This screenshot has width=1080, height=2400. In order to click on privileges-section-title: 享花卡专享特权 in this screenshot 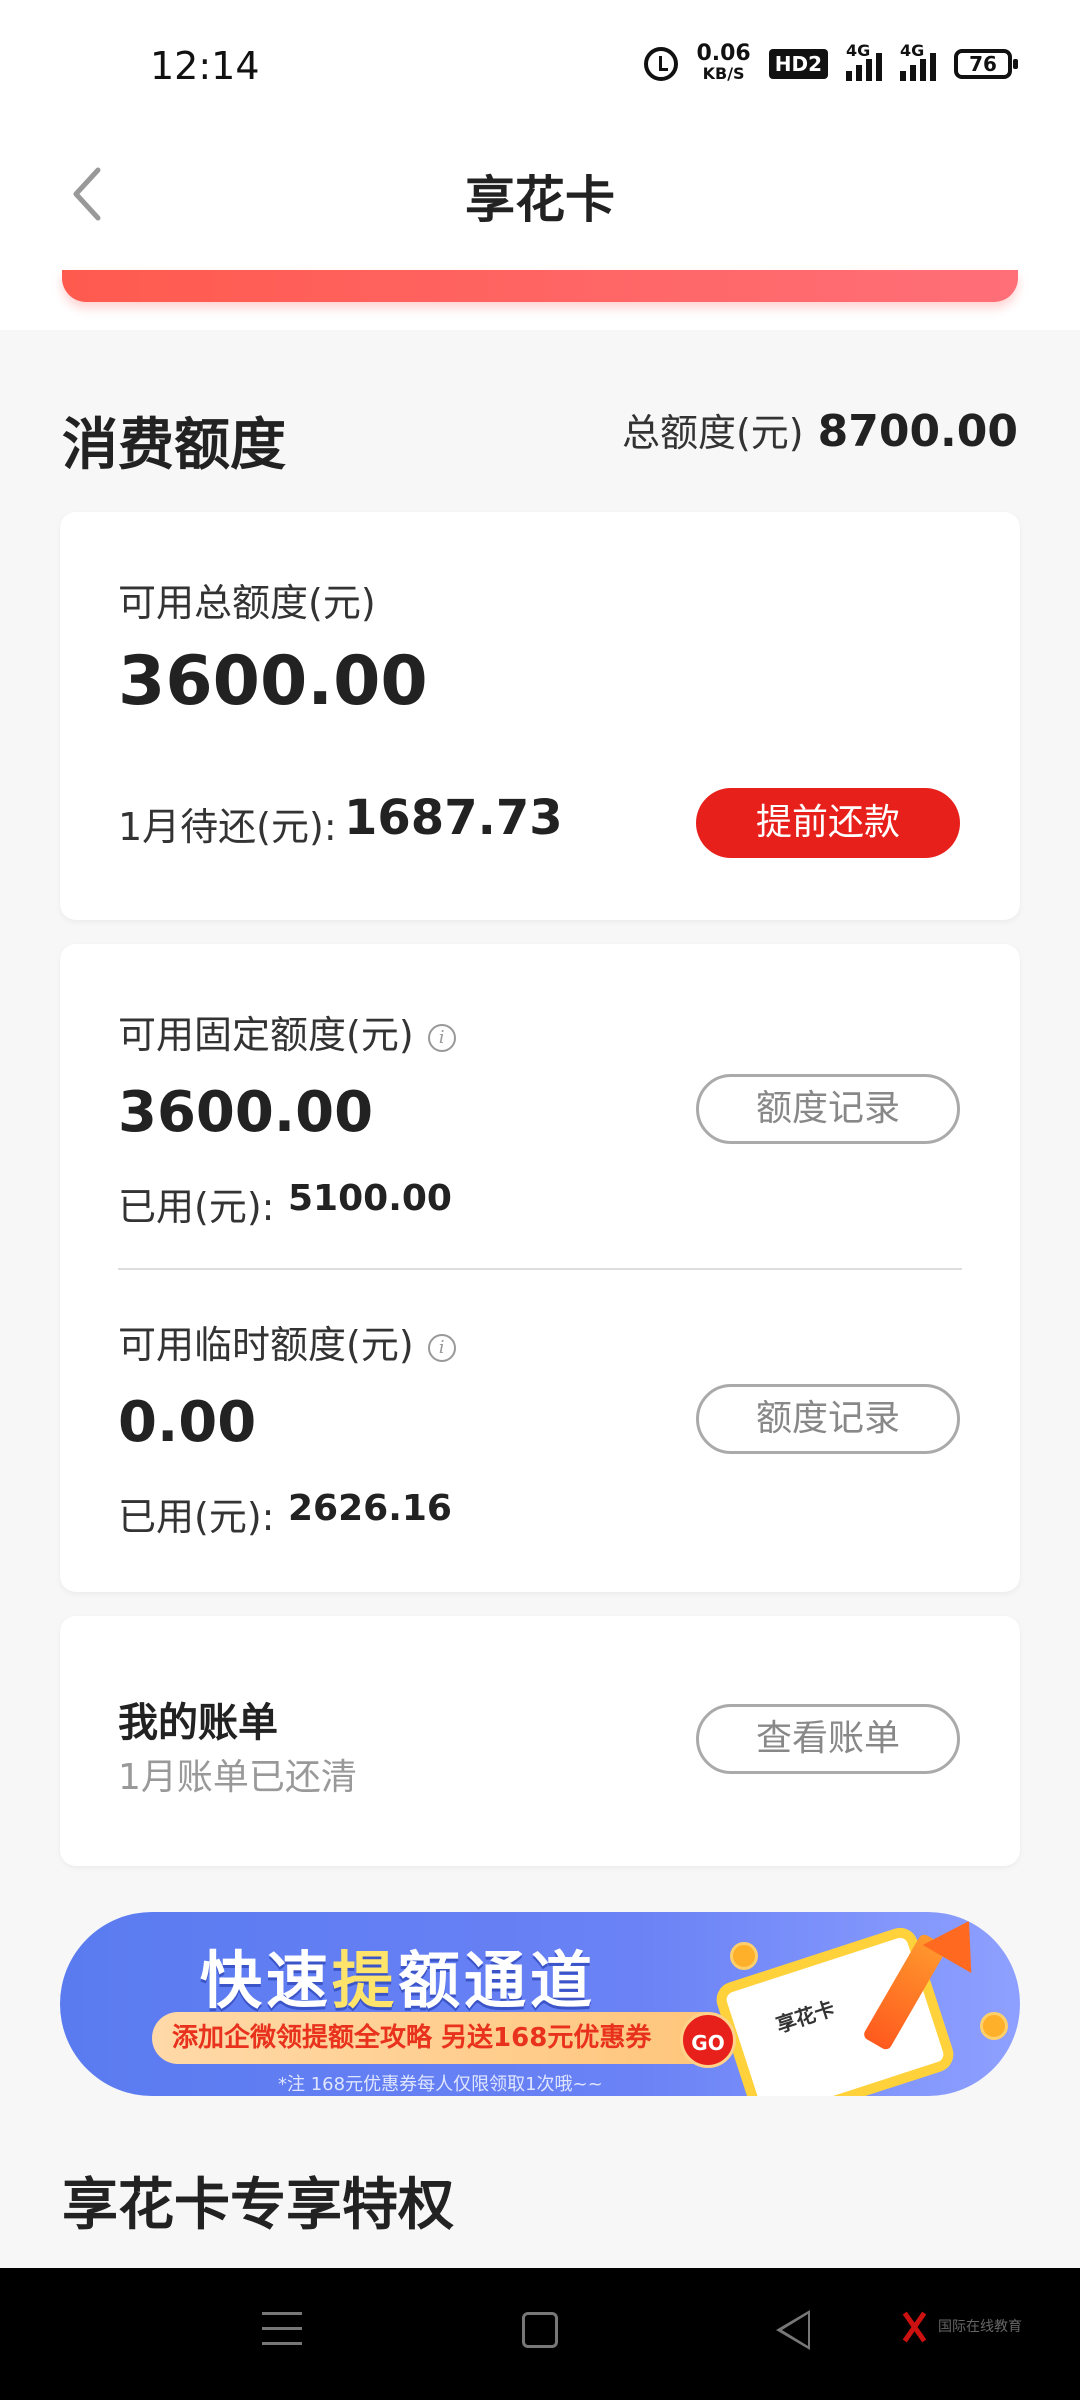, I will do `click(258, 2205)`.